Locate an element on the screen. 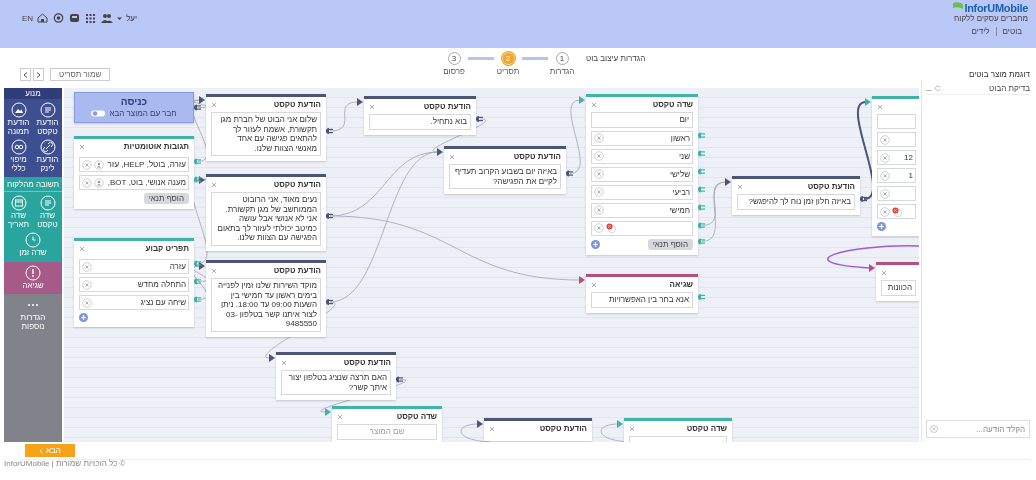 This screenshot has width=1036, height=480. option-row: חמישי is located at coordinates (642, 210).